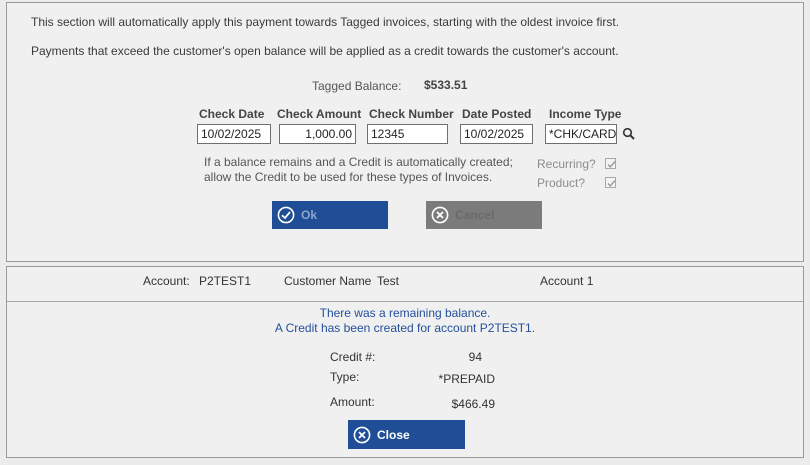  I want to click on check-date-field: 10/02/2025, so click(234, 134).